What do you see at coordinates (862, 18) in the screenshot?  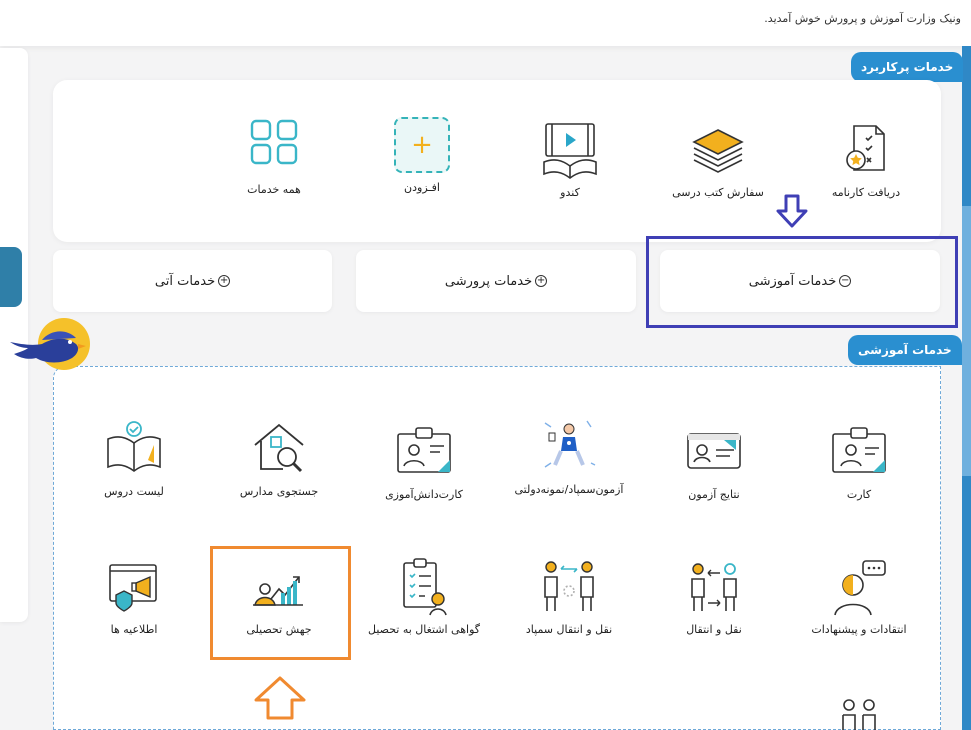 I see `welcome-text: ونیک وزارت آموزش و پرورش خوش آمدید.` at bounding box center [862, 18].